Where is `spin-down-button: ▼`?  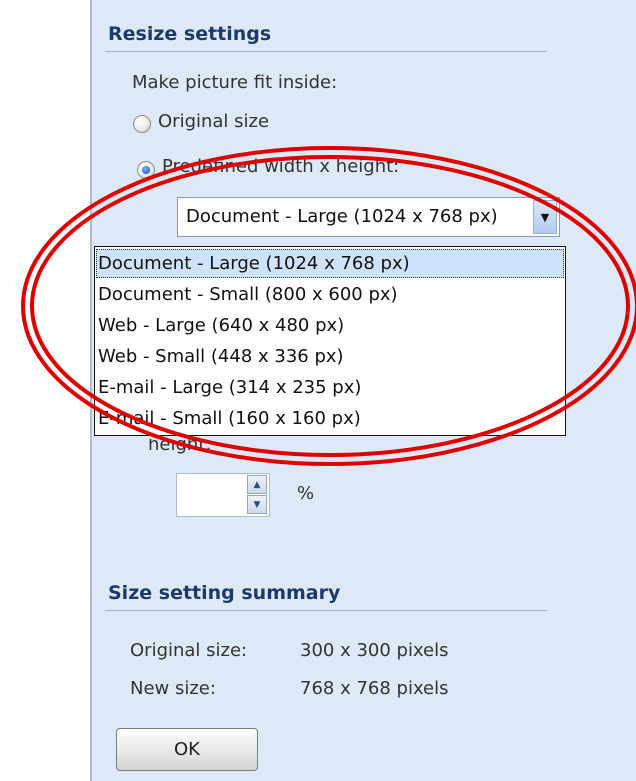
spin-down-button: ▼ is located at coordinates (257, 504).